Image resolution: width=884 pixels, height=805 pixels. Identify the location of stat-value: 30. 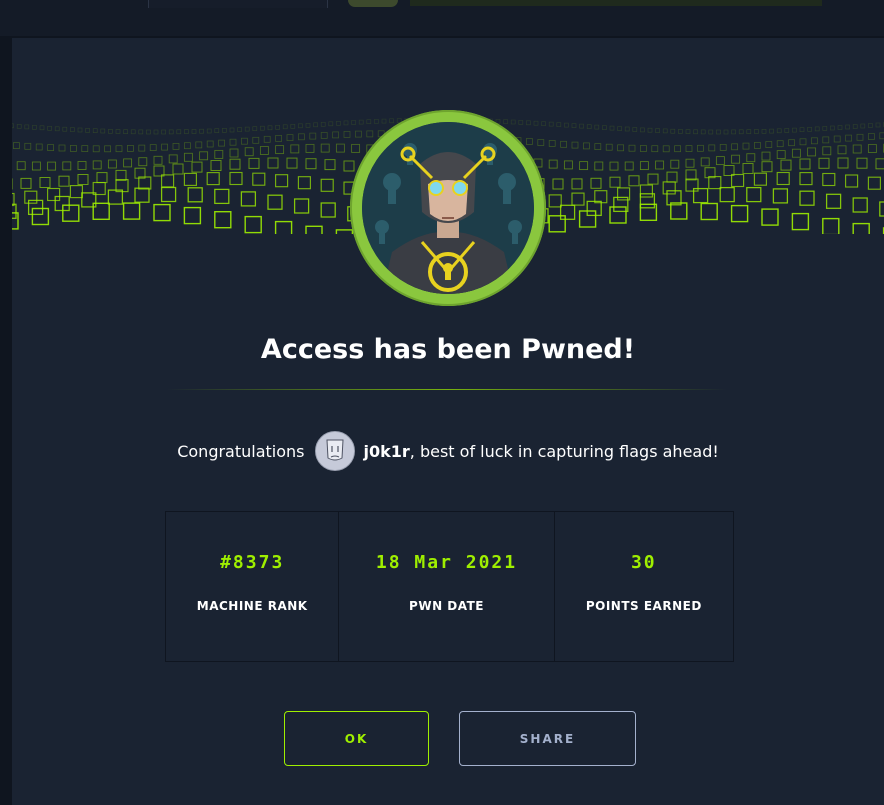
(643, 562).